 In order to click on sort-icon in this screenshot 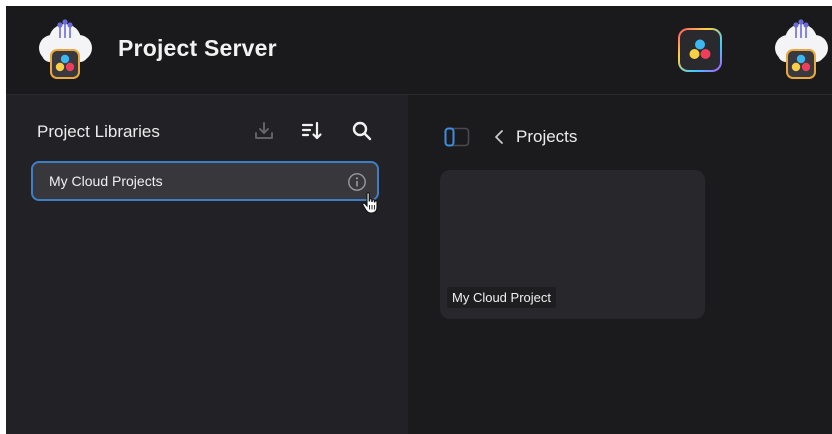, I will do `click(312, 131)`.